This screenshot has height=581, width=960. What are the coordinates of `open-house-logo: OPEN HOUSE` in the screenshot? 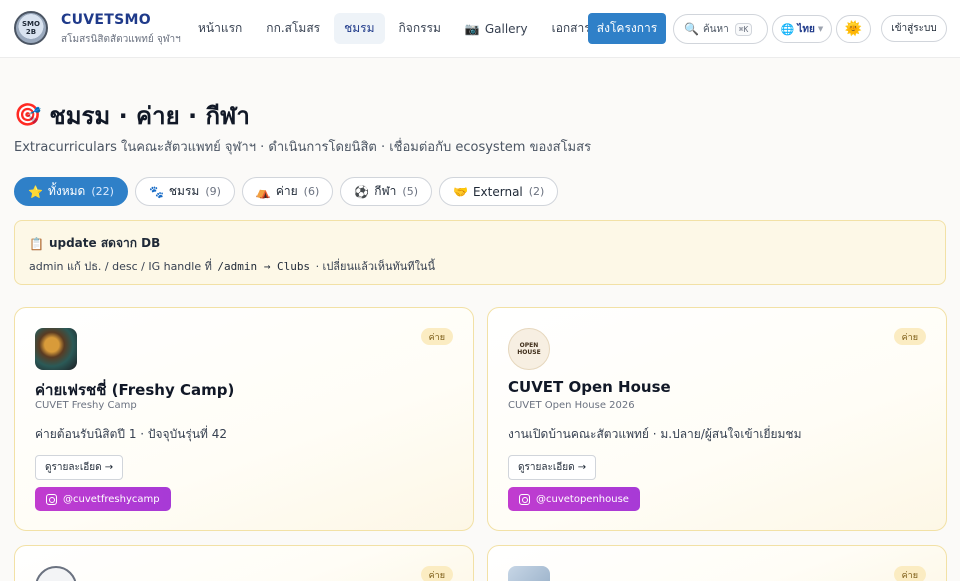 It's located at (529, 349).